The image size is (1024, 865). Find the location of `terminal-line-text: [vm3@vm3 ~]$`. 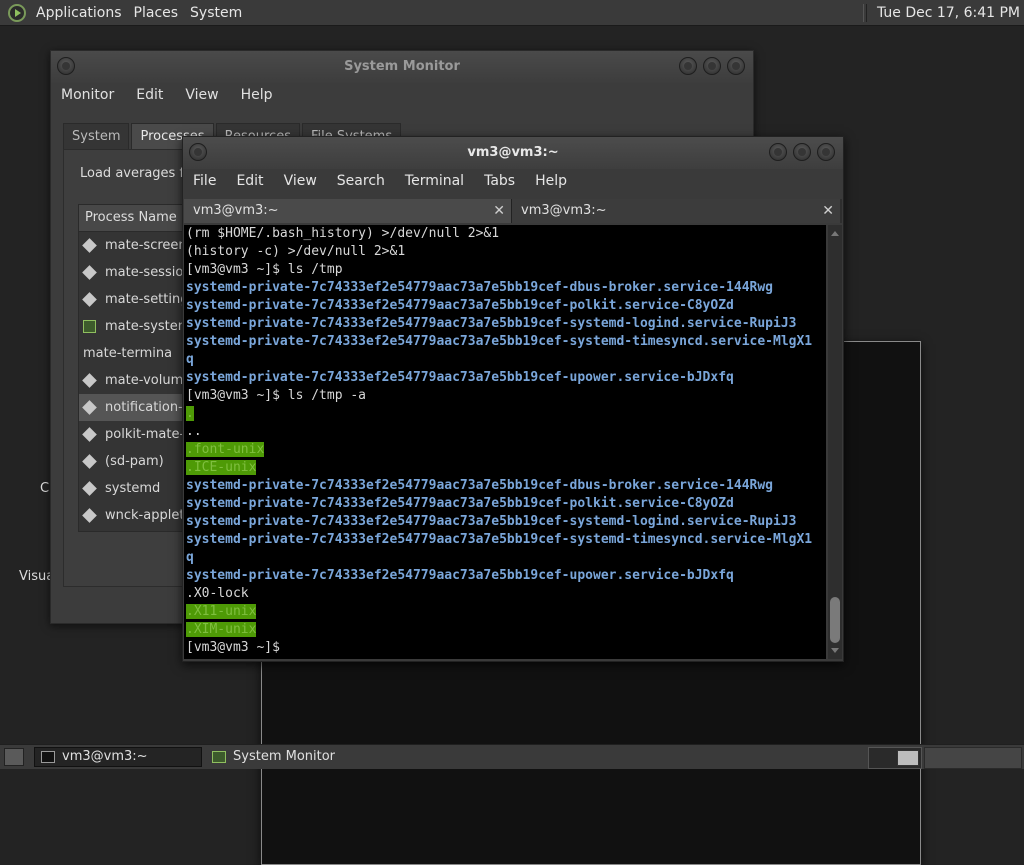

terminal-line-text: [vm3@vm3 ~]$ is located at coordinates (237, 647).